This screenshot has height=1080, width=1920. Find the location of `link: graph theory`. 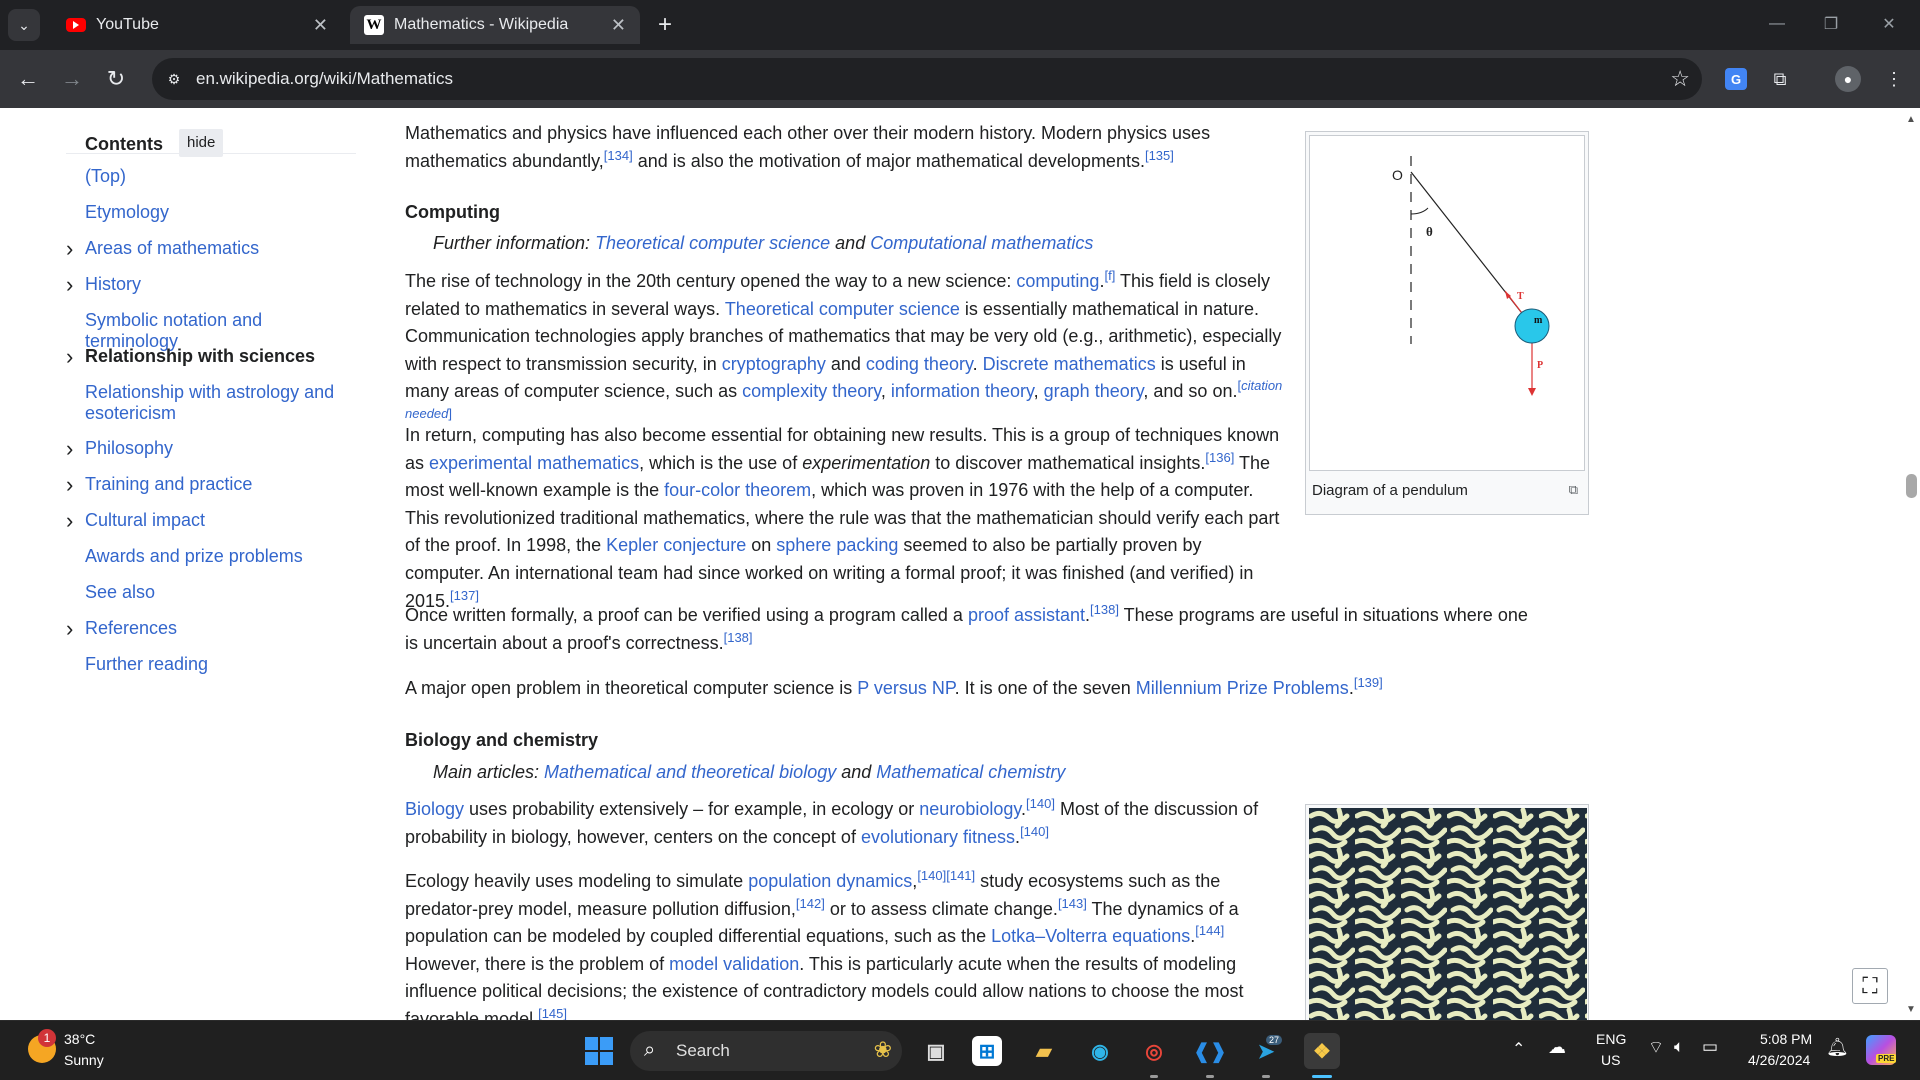

link: graph theory is located at coordinates (1094, 391).